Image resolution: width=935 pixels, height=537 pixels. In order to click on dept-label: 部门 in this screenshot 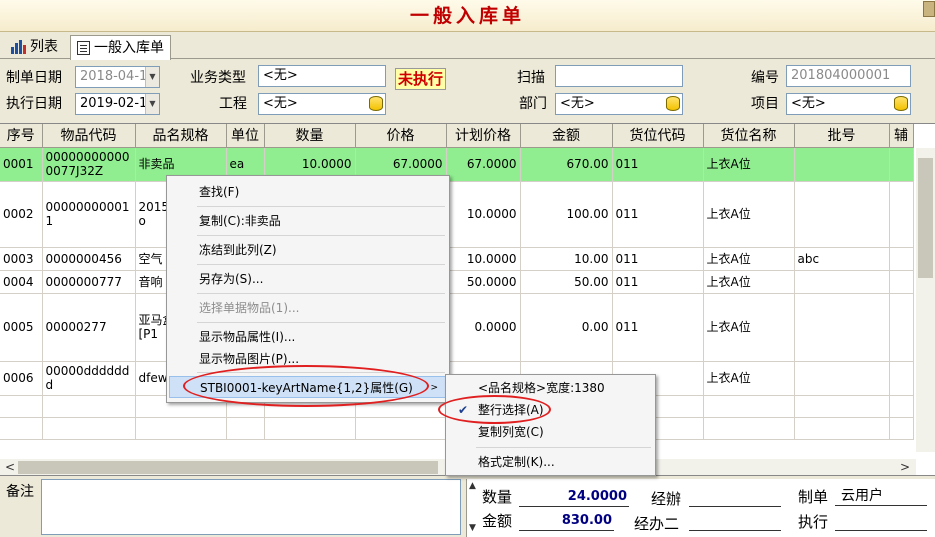, I will do `click(533, 104)`.